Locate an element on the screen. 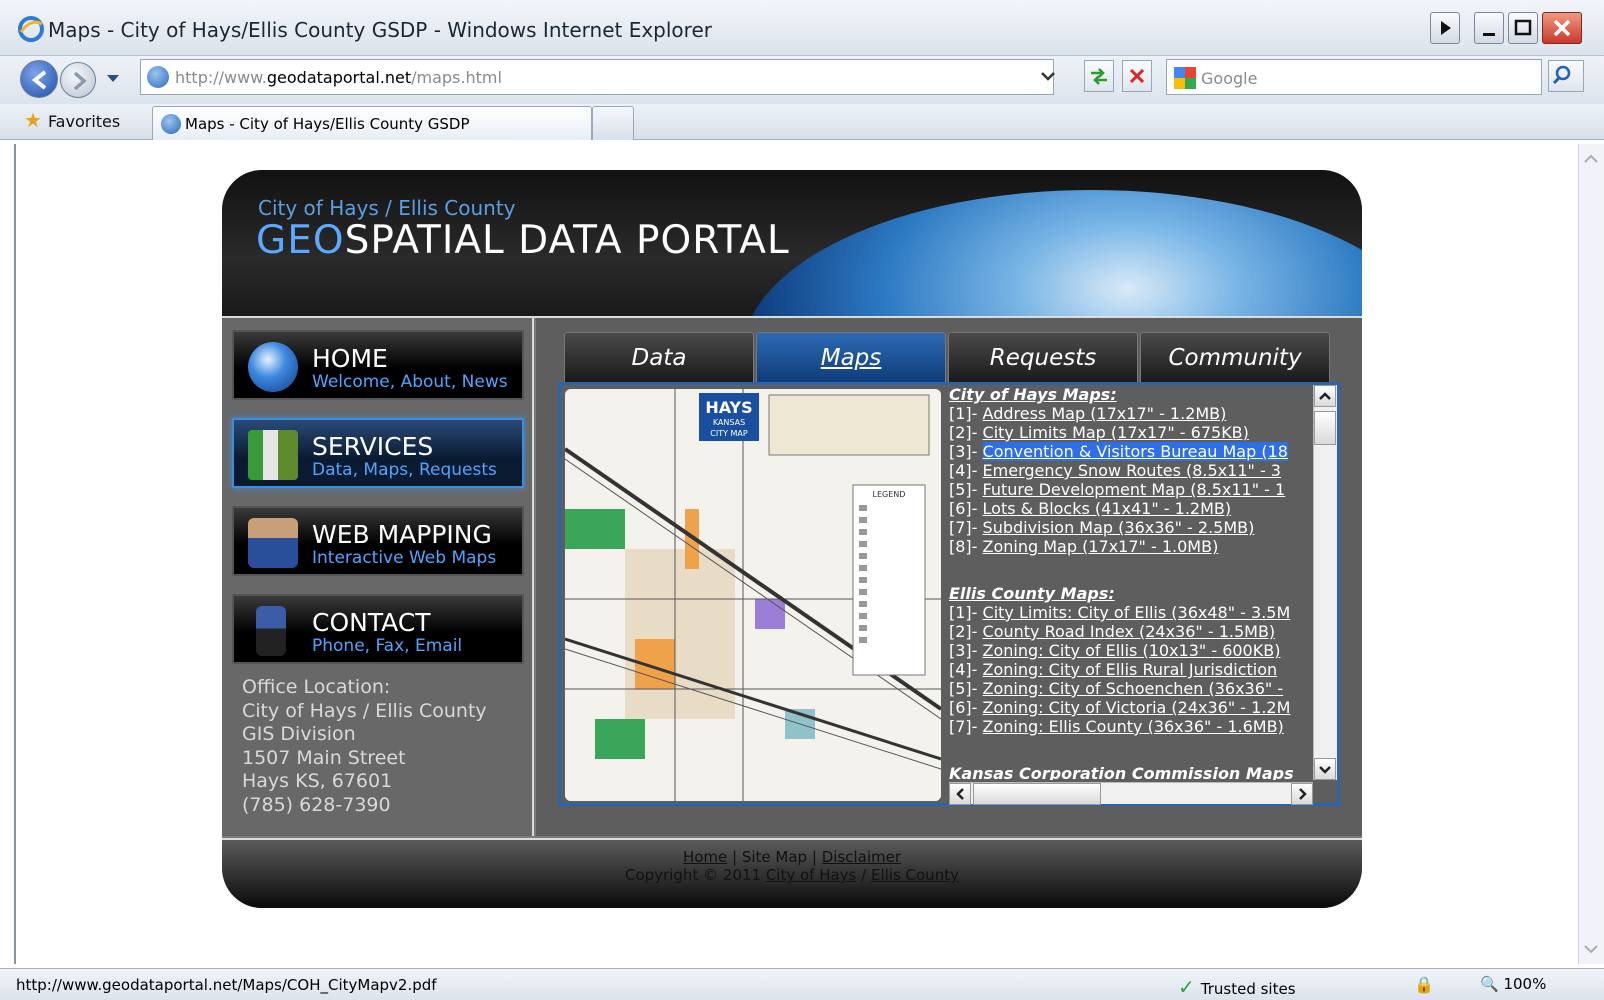 The height and width of the screenshot is (1000, 1604). tab-data: Data is located at coordinates (659, 357).